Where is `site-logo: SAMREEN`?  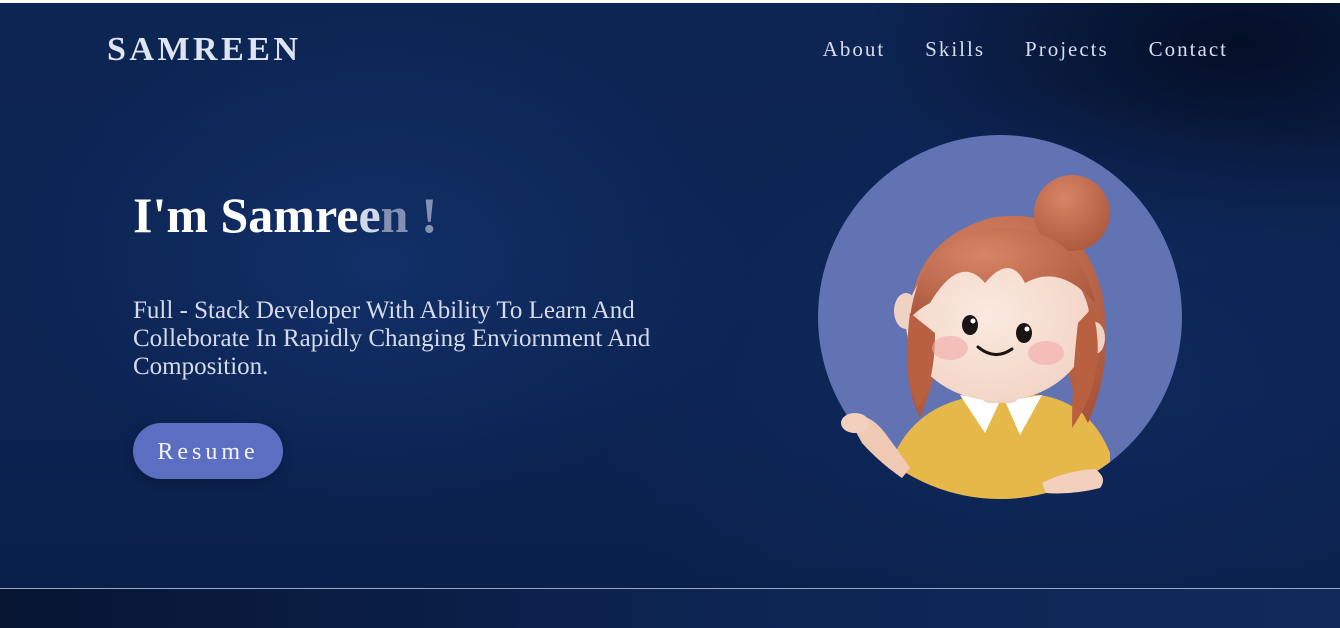
site-logo: SAMREEN is located at coordinates (204, 50).